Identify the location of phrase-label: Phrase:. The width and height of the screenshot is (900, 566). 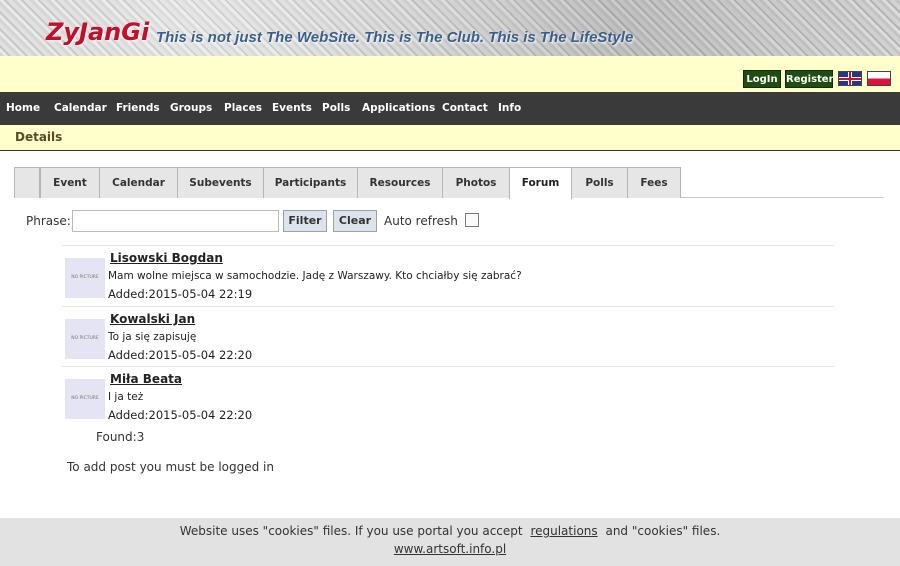
(48, 221).